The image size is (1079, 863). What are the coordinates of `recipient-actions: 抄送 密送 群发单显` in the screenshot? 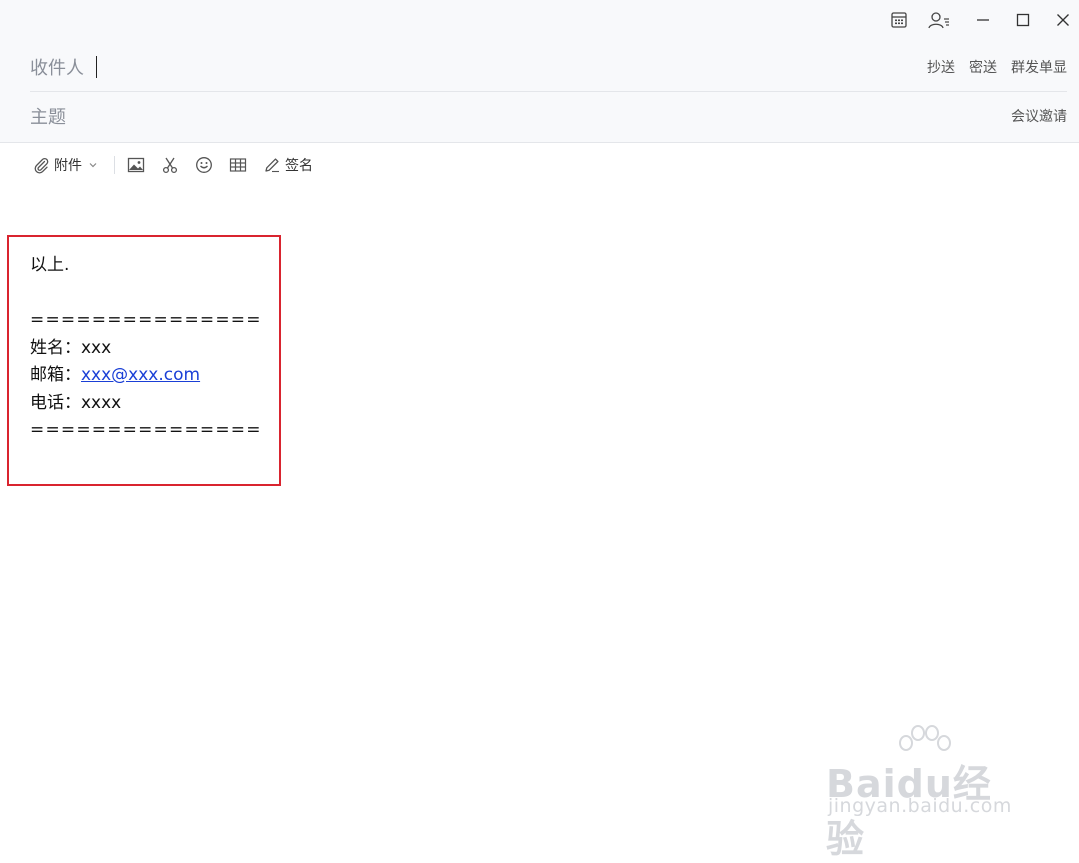 It's located at (997, 67).